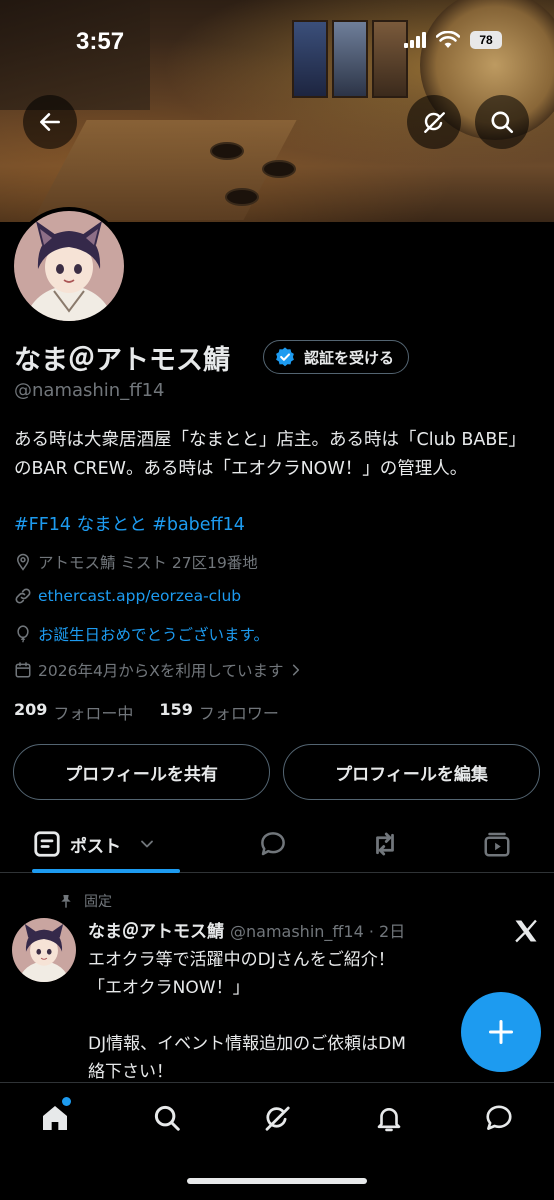 This screenshot has width=554, height=1200. I want to click on joined-text: 2026年4月からXを利用しています, so click(161, 671).